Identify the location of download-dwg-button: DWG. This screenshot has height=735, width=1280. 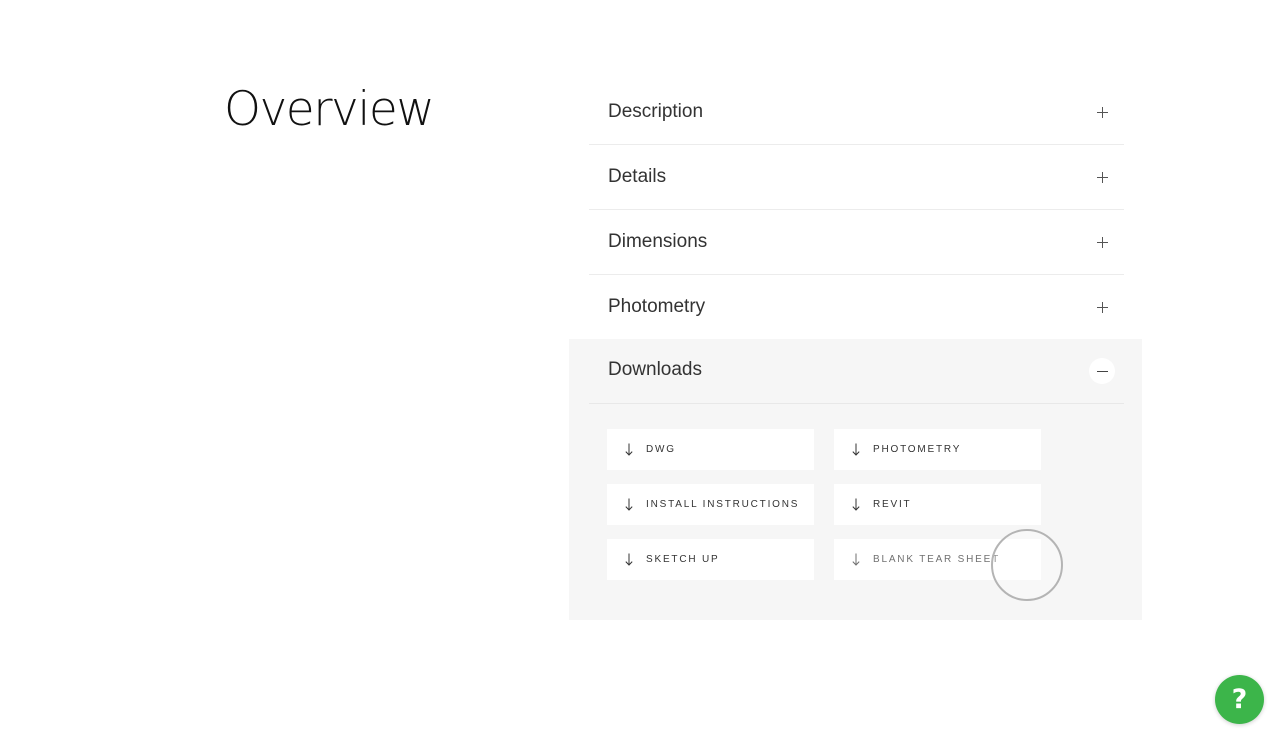
(710, 449).